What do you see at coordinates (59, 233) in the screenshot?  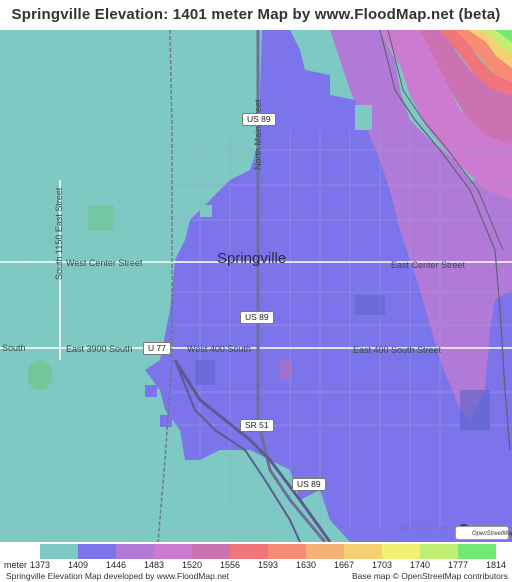 I see `south-1150-east-label: South 1150 East Street` at bounding box center [59, 233].